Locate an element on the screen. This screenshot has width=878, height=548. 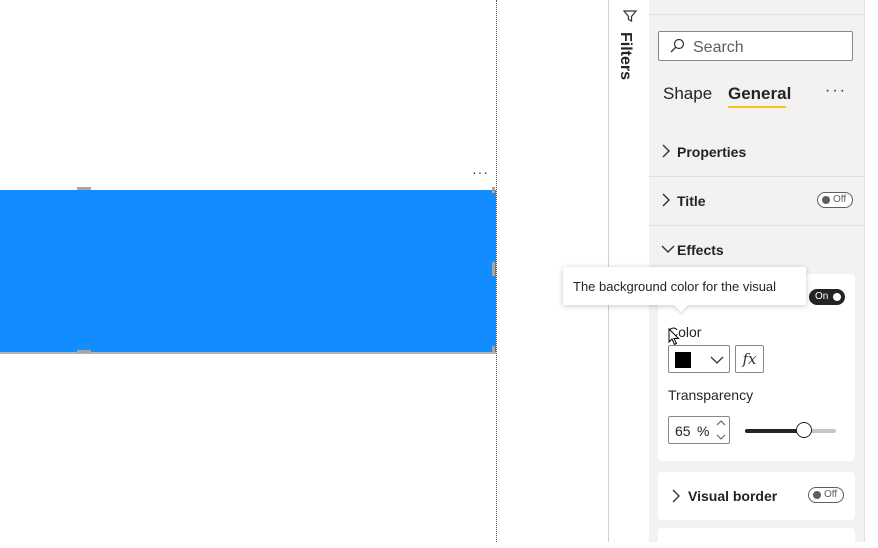
tooltip: The background color for the visual is located at coordinates (684, 290).